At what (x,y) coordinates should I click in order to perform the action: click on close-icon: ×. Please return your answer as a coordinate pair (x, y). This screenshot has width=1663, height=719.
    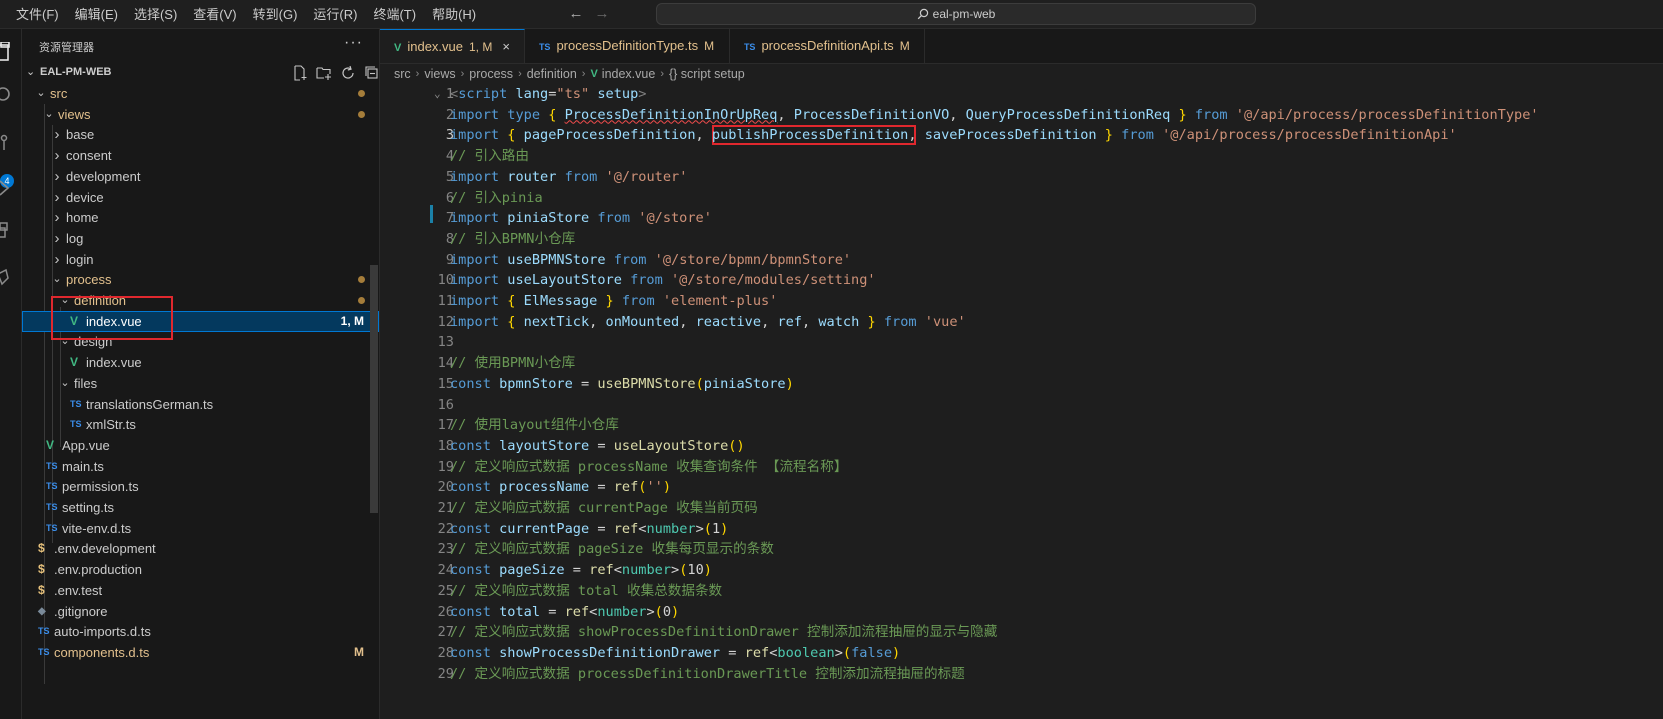
    Looking at the image, I should click on (506, 46).